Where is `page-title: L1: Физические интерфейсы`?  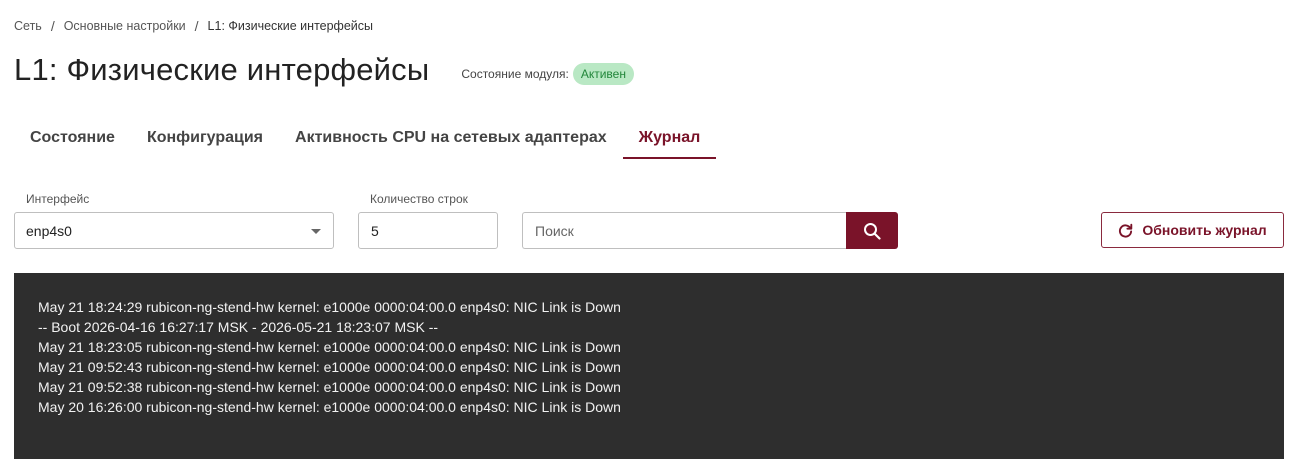
page-title: L1: Физические интерфейсы is located at coordinates (222, 69).